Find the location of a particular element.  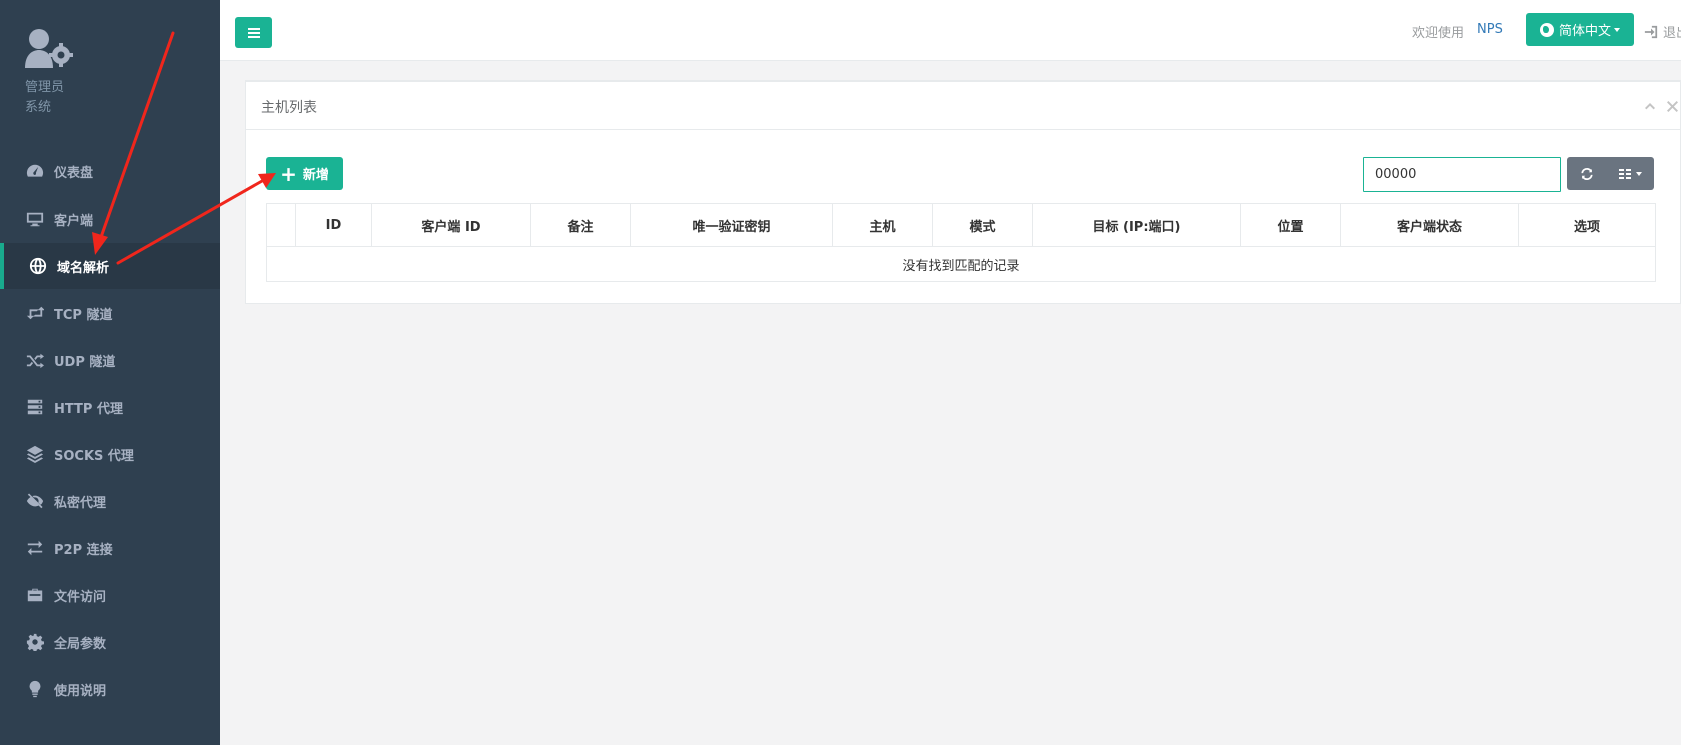

sidebar-item-label: 全局参数 is located at coordinates (80, 644).